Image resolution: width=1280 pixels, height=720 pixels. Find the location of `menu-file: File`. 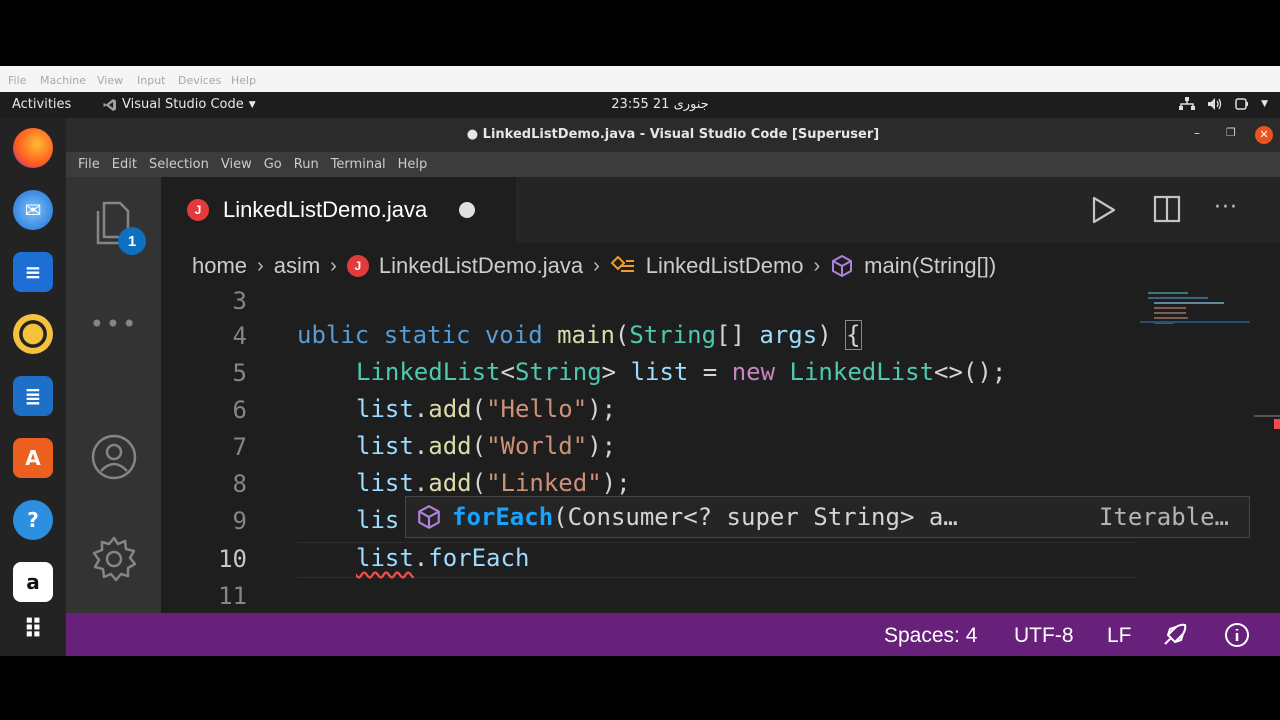

menu-file: File is located at coordinates (89, 164).